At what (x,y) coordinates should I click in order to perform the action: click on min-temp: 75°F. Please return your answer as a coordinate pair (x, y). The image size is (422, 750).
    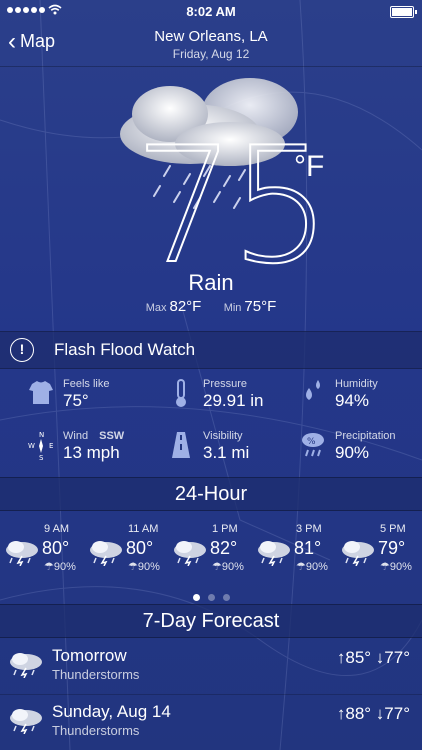
    Looking at the image, I should click on (260, 306).